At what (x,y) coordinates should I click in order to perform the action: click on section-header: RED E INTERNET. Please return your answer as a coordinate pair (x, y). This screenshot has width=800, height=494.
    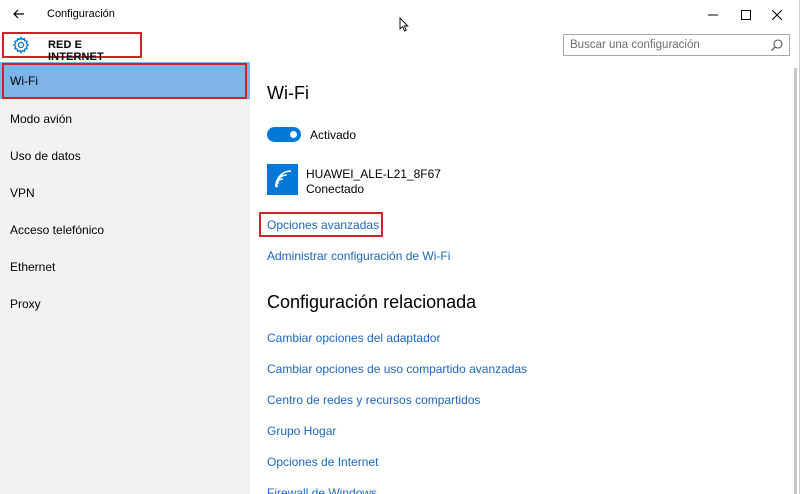
    Looking at the image, I should click on (72, 47).